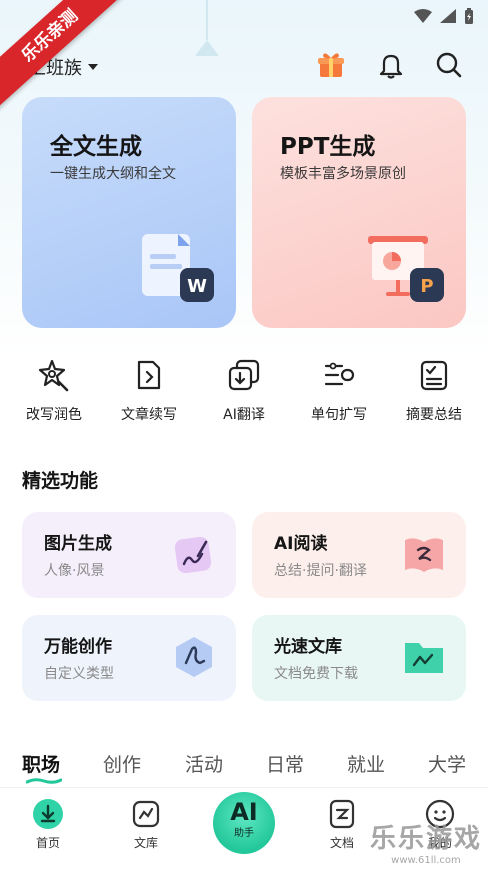 The height and width of the screenshot is (869, 488). What do you see at coordinates (308, 647) in the screenshot?
I see `card-title: 光速文库` at bounding box center [308, 647].